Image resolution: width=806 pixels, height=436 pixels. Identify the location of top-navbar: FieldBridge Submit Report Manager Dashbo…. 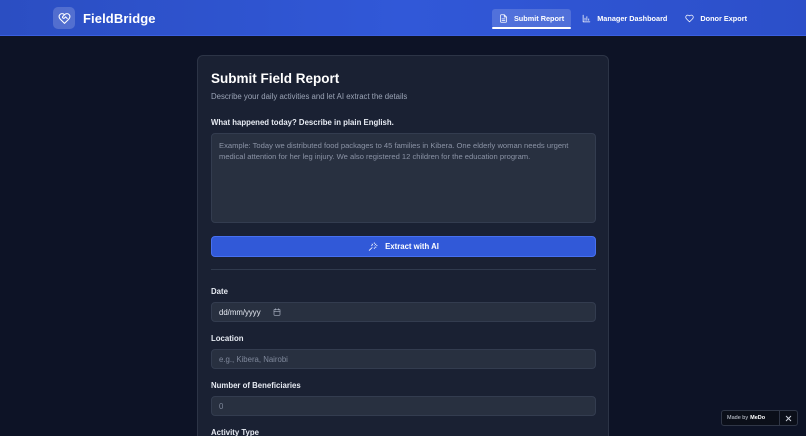
(403, 18).